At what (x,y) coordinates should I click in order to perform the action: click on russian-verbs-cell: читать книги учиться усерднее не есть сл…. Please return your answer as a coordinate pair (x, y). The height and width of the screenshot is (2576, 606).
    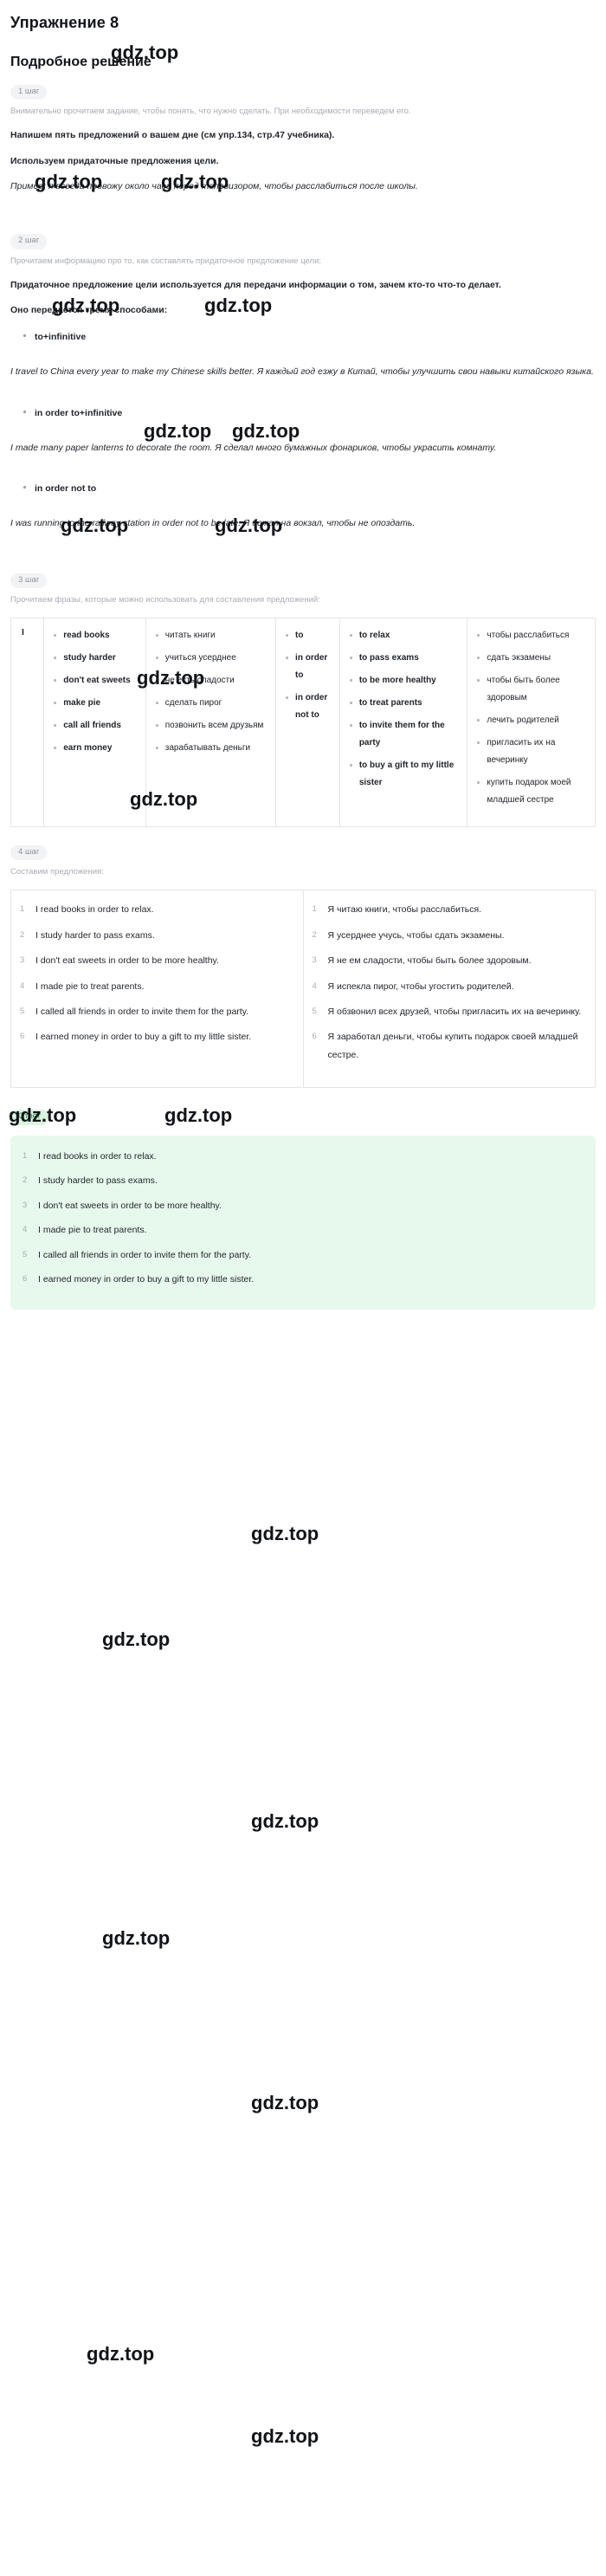
    Looking at the image, I should click on (211, 722).